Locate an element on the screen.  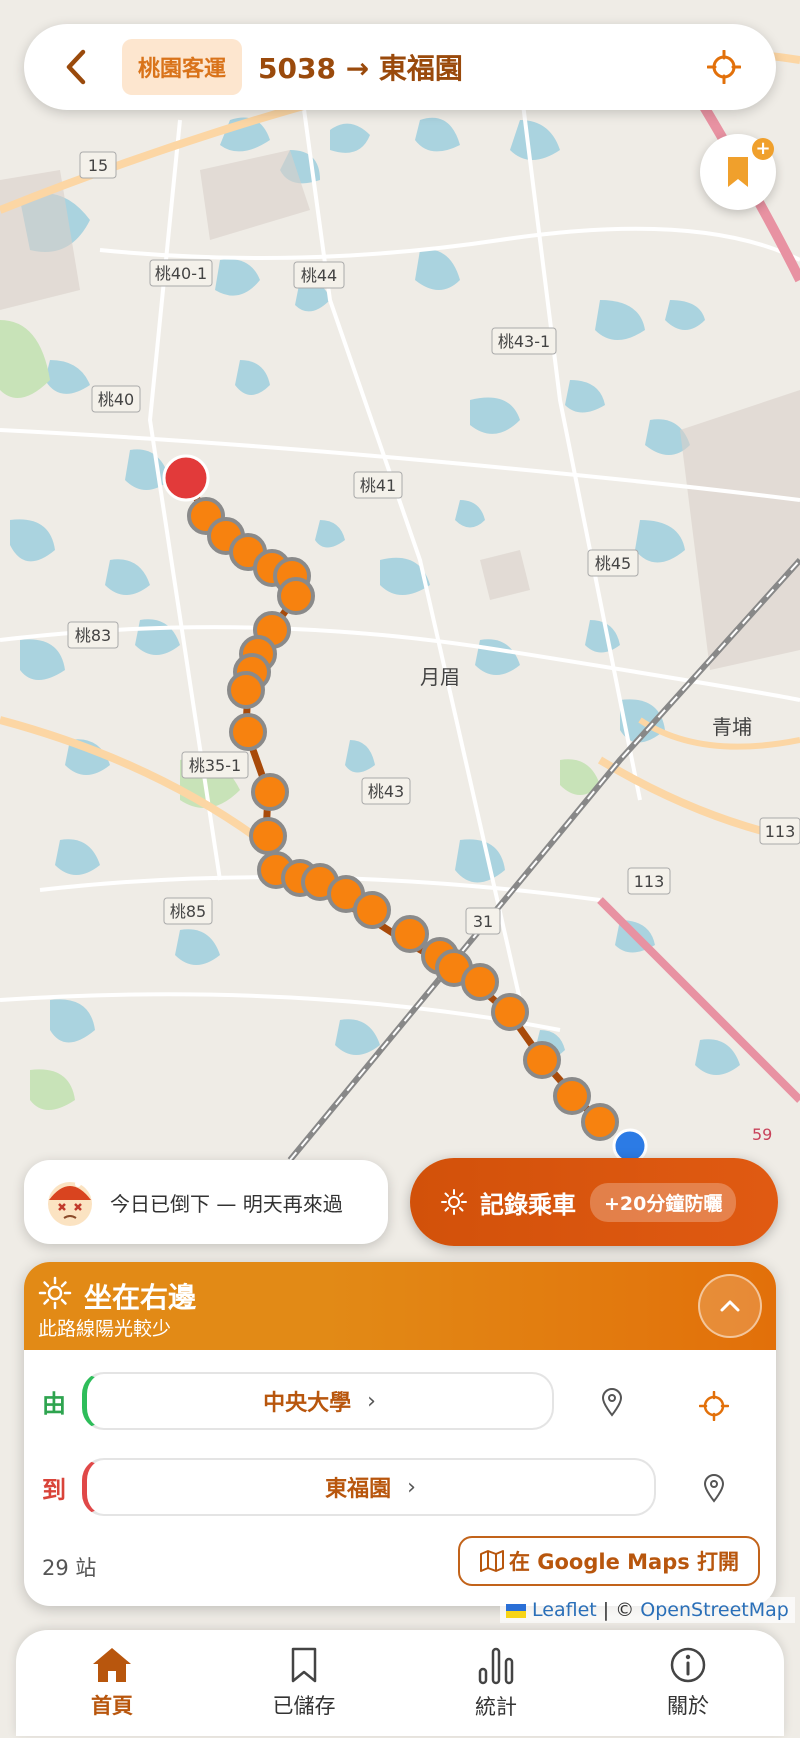
road-label: 桃43 is located at coordinates (386, 791).